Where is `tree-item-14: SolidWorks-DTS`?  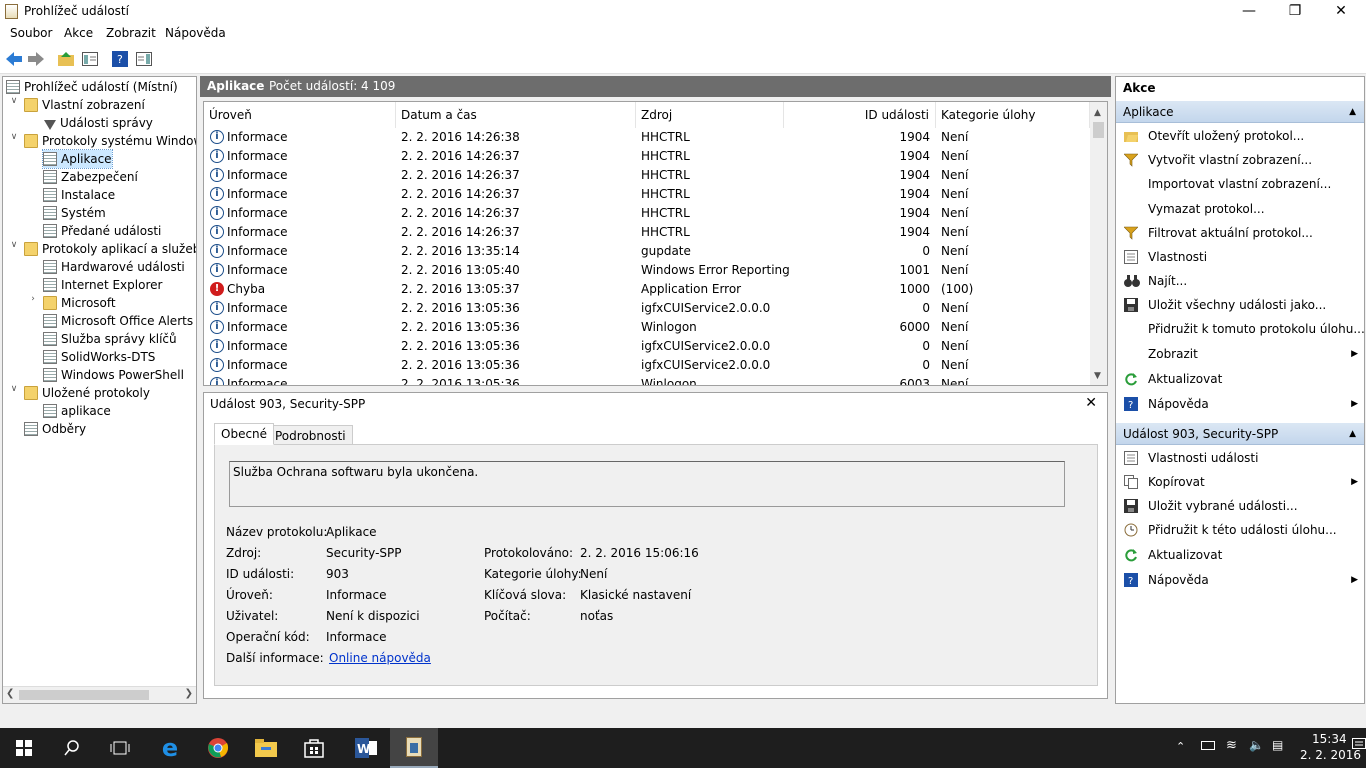 tree-item-14: SolidWorks-DTS is located at coordinates (99, 357).